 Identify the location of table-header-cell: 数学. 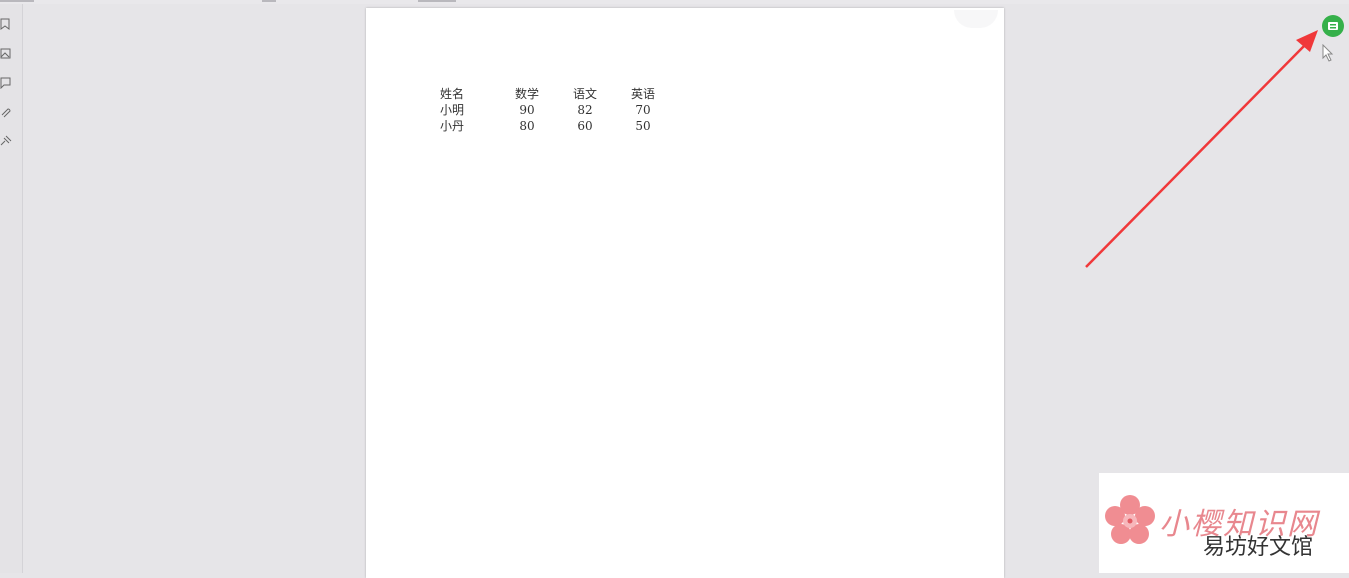
(526, 94).